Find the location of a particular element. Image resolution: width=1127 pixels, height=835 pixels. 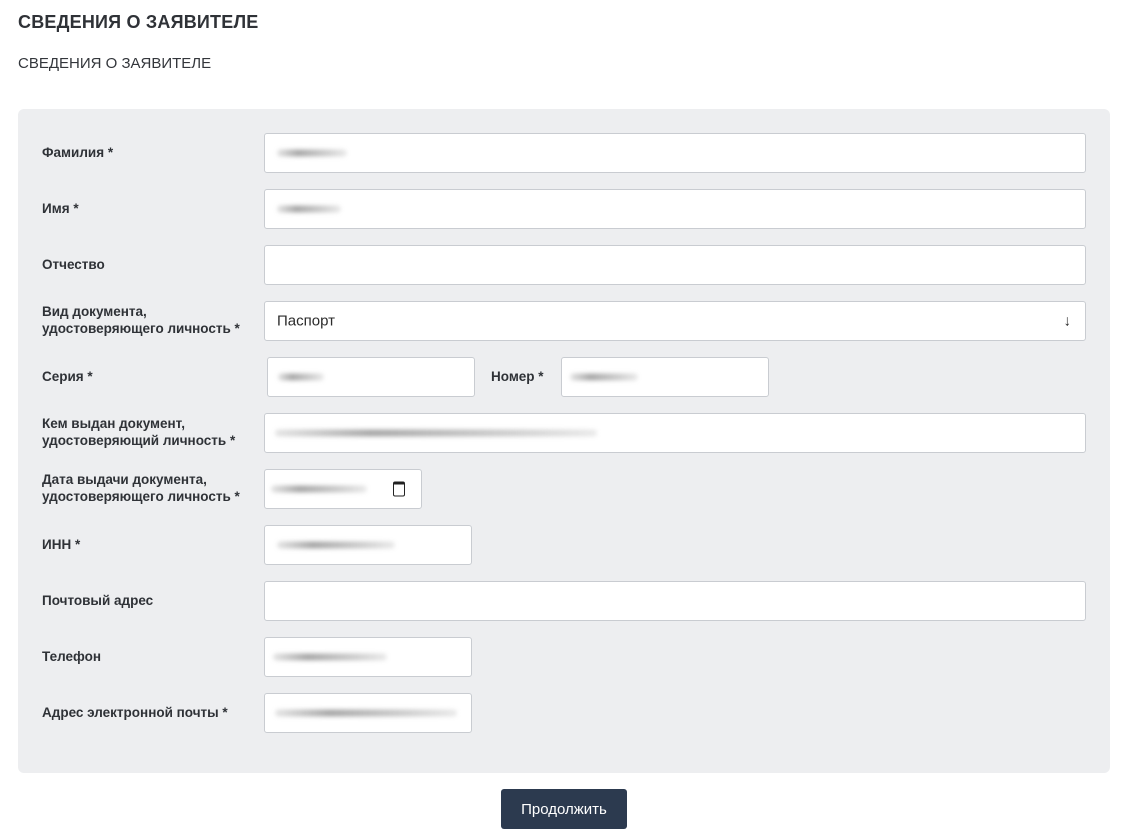

issue-date-label-line2: удостоверяющего личность * is located at coordinates (141, 496).